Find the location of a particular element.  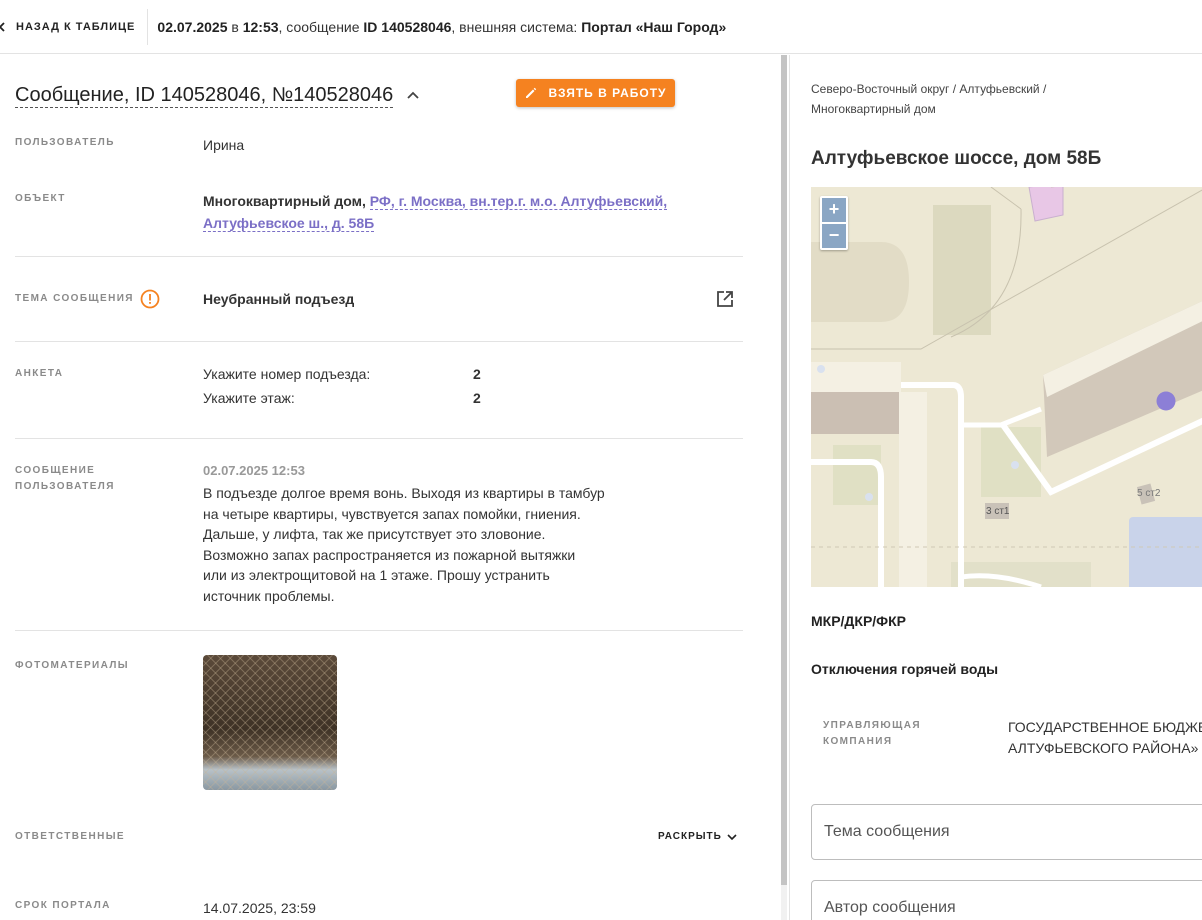

object-address-title: Алтуфьевское шоссе, дом 58Б is located at coordinates (956, 158).